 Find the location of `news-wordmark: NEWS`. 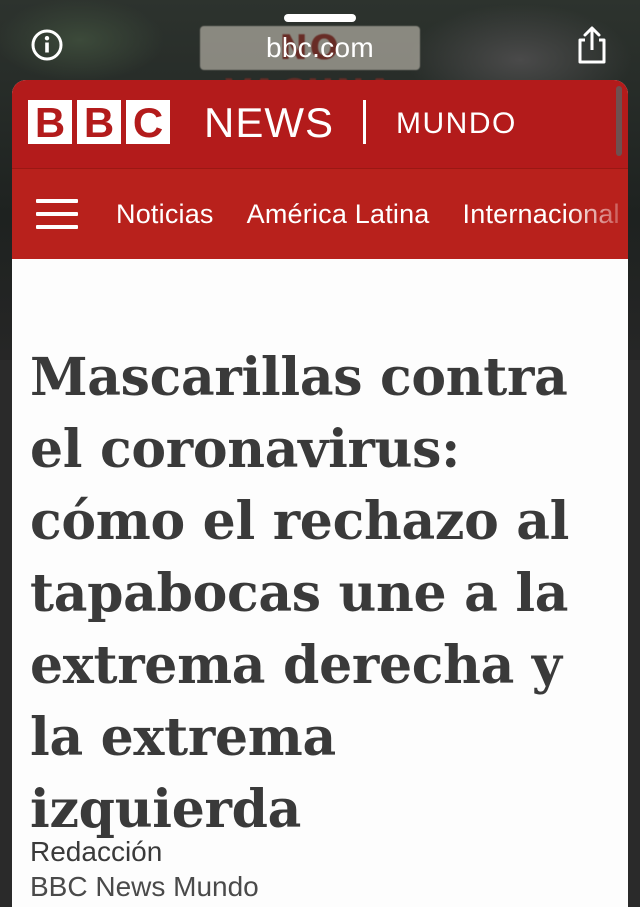

news-wordmark: NEWS is located at coordinates (269, 122).